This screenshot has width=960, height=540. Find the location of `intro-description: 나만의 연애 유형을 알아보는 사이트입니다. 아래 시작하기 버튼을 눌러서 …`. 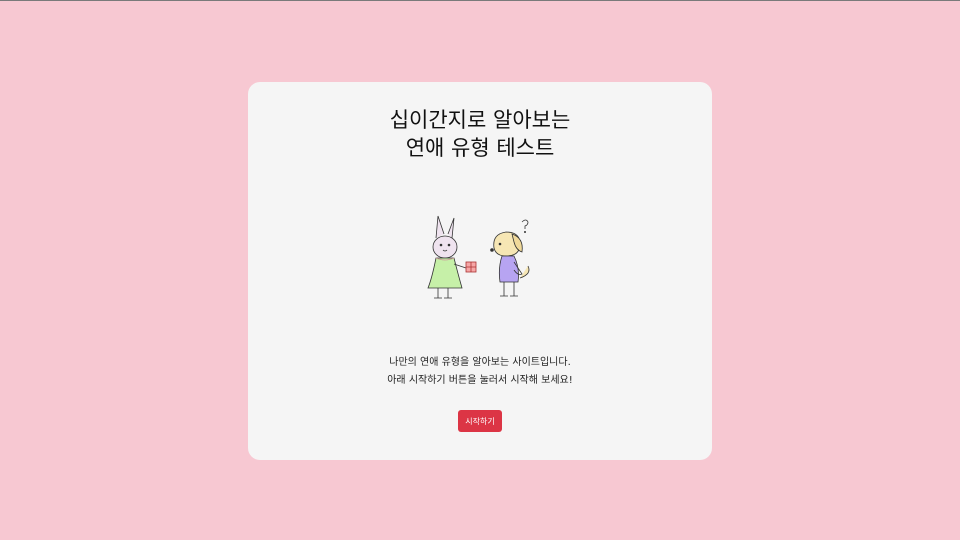

intro-description: 나만의 연애 유형을 알아보는 사이트입니다. 아래 시작하기 버튼을 눌러서 … is located at coordinates (480, 372).